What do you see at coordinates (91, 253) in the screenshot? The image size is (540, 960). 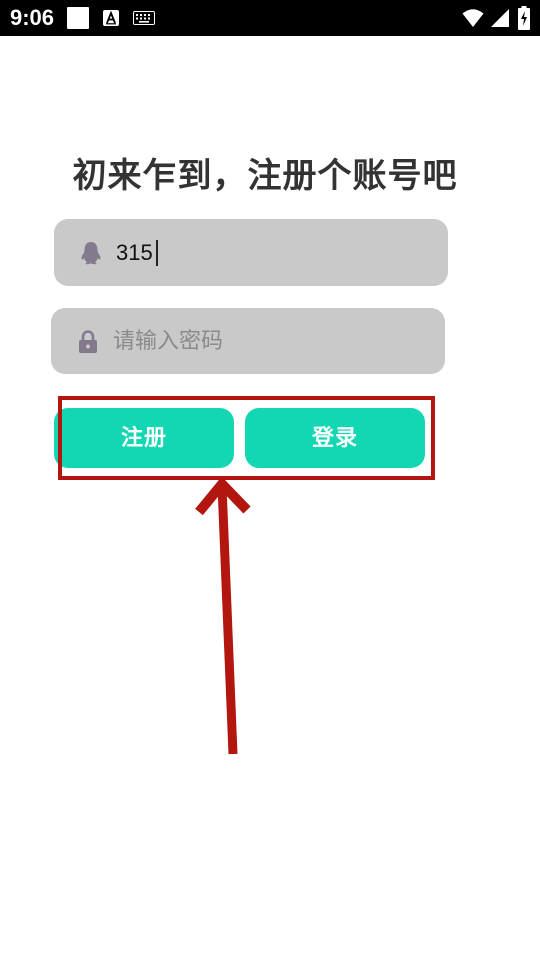 I see `qq-penguin-icon` at bounding box center [91, 253].